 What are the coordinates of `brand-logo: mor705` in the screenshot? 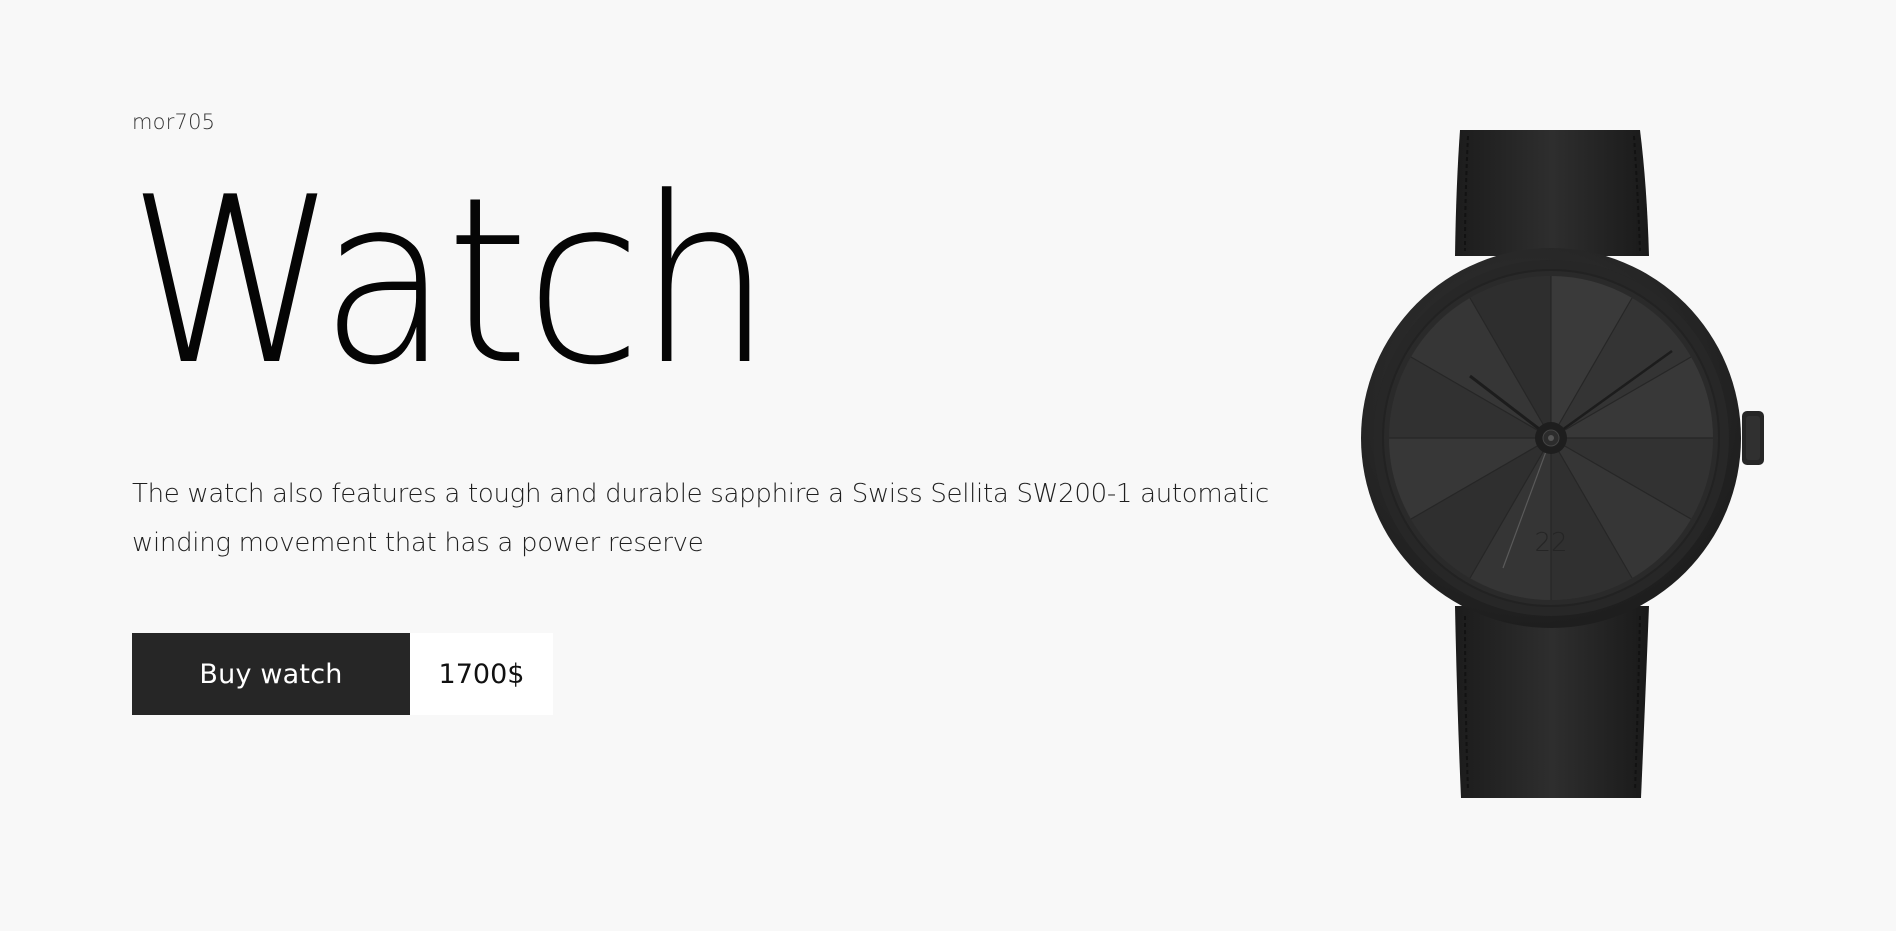 It's located at (173, 122).